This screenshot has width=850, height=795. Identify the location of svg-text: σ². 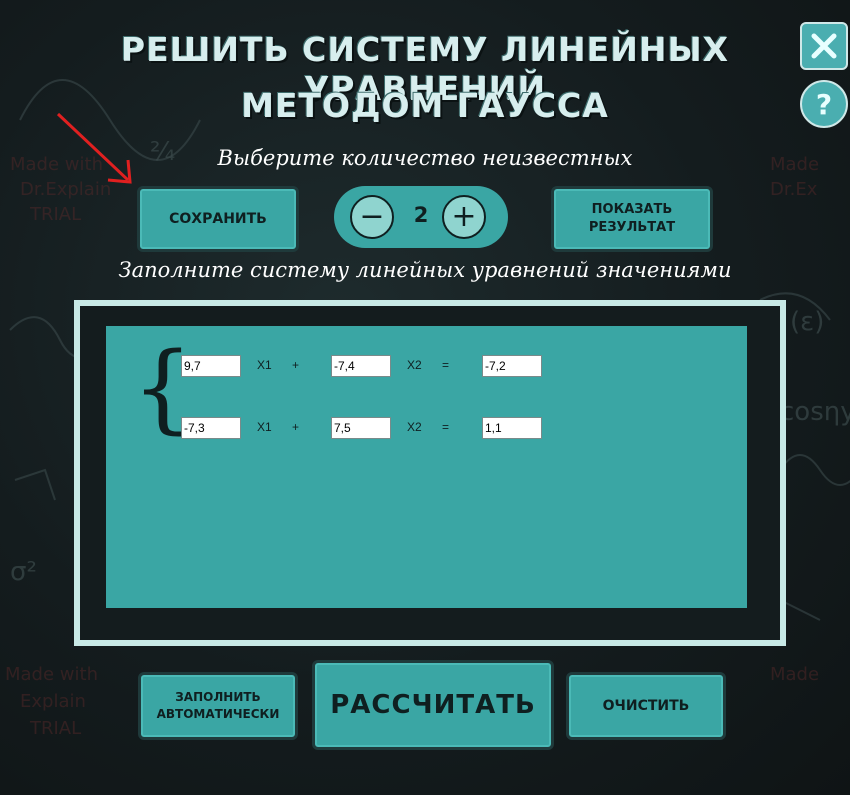
(23, 572).